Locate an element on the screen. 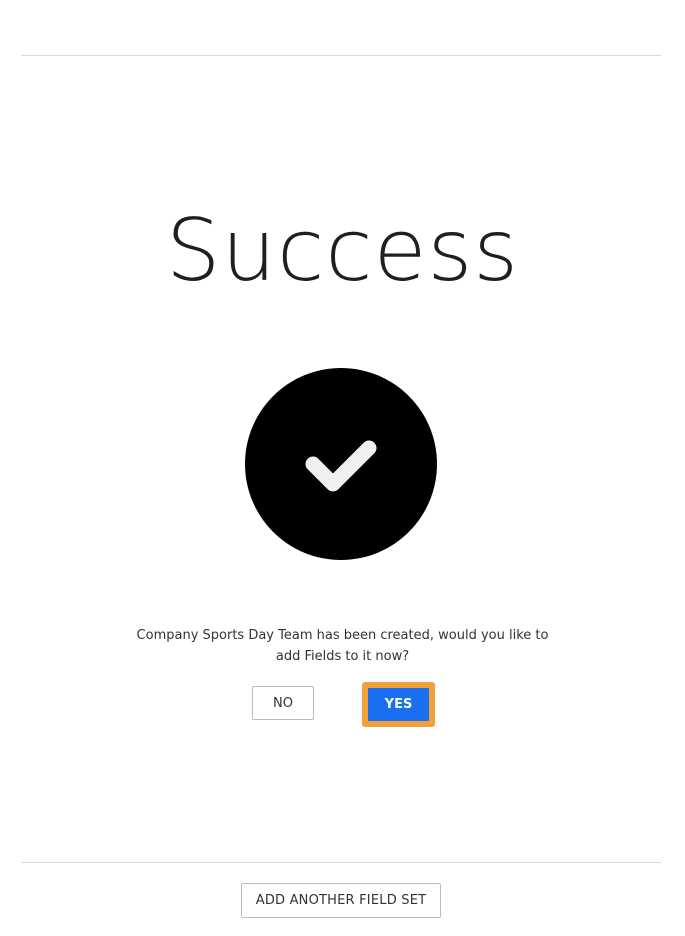 The height and width of the screenshot is (936, 685). success-check-icon is located at coordinates (341, 464).